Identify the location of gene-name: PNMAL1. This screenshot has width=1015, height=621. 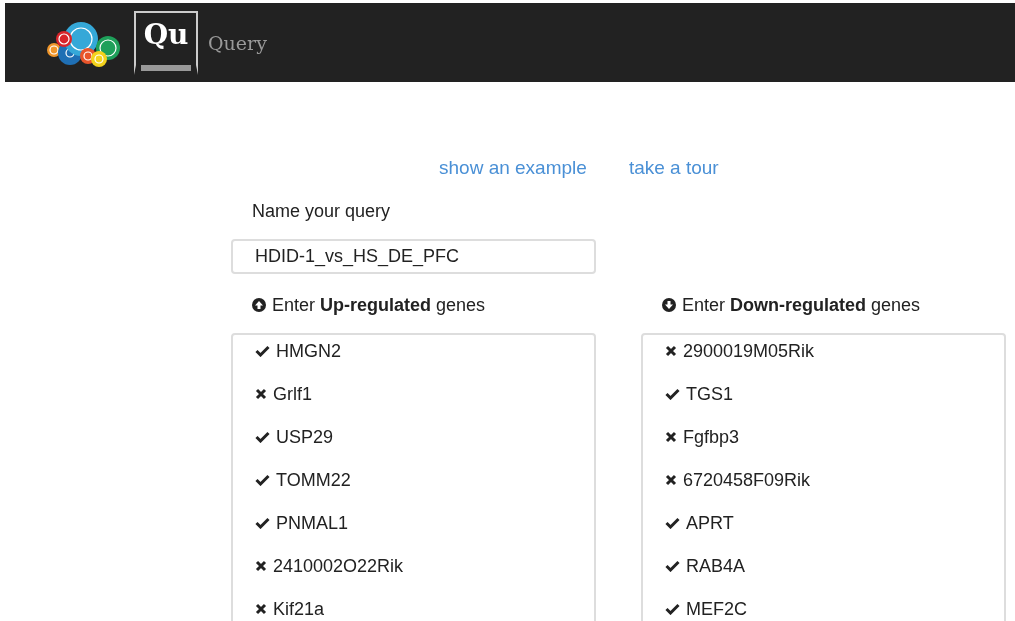
(312, 522).